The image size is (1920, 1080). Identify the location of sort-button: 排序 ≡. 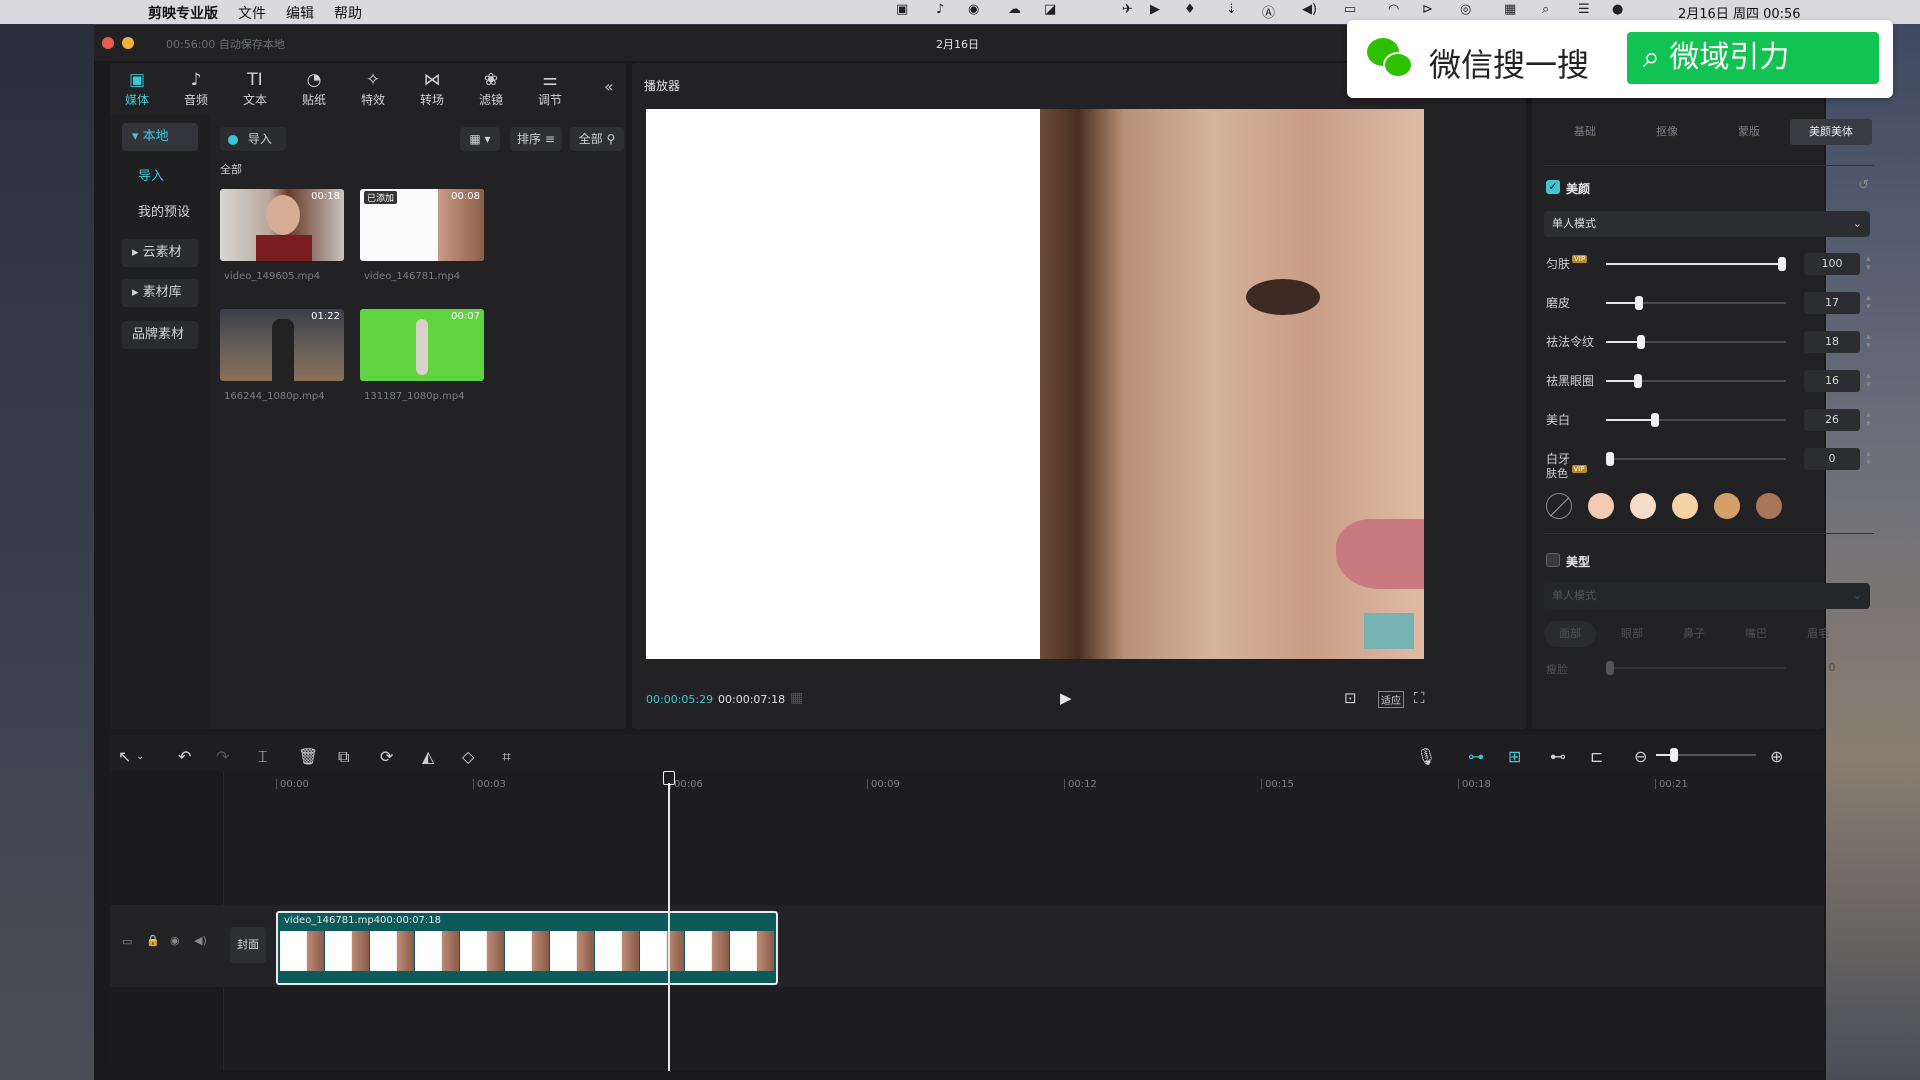
(536, 139).